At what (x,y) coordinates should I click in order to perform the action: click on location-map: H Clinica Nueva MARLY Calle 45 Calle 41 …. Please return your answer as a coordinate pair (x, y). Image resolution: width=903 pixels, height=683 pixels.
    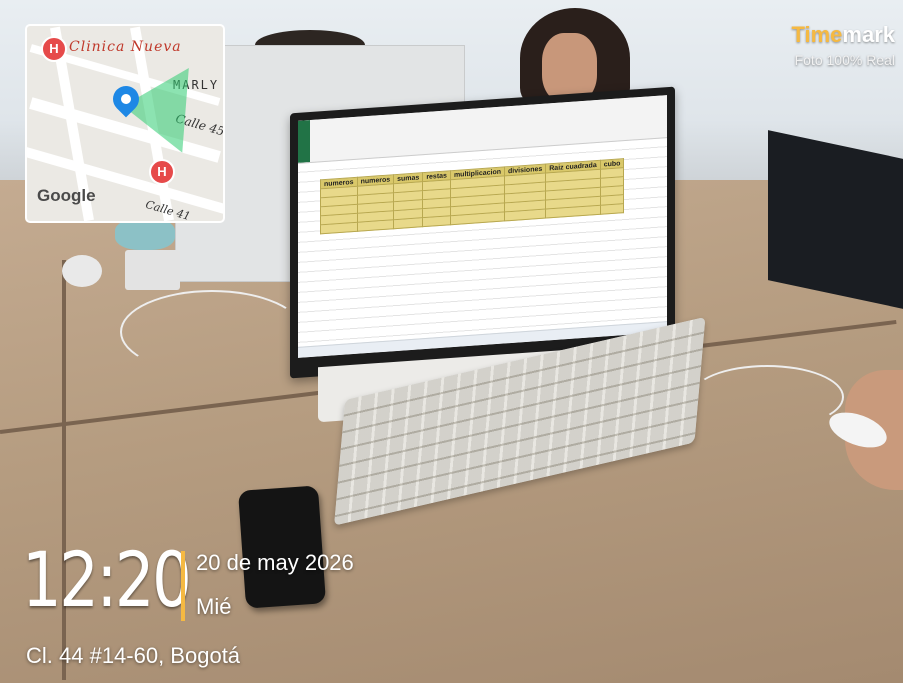
    Looking at the image, I should click on (125, 123).